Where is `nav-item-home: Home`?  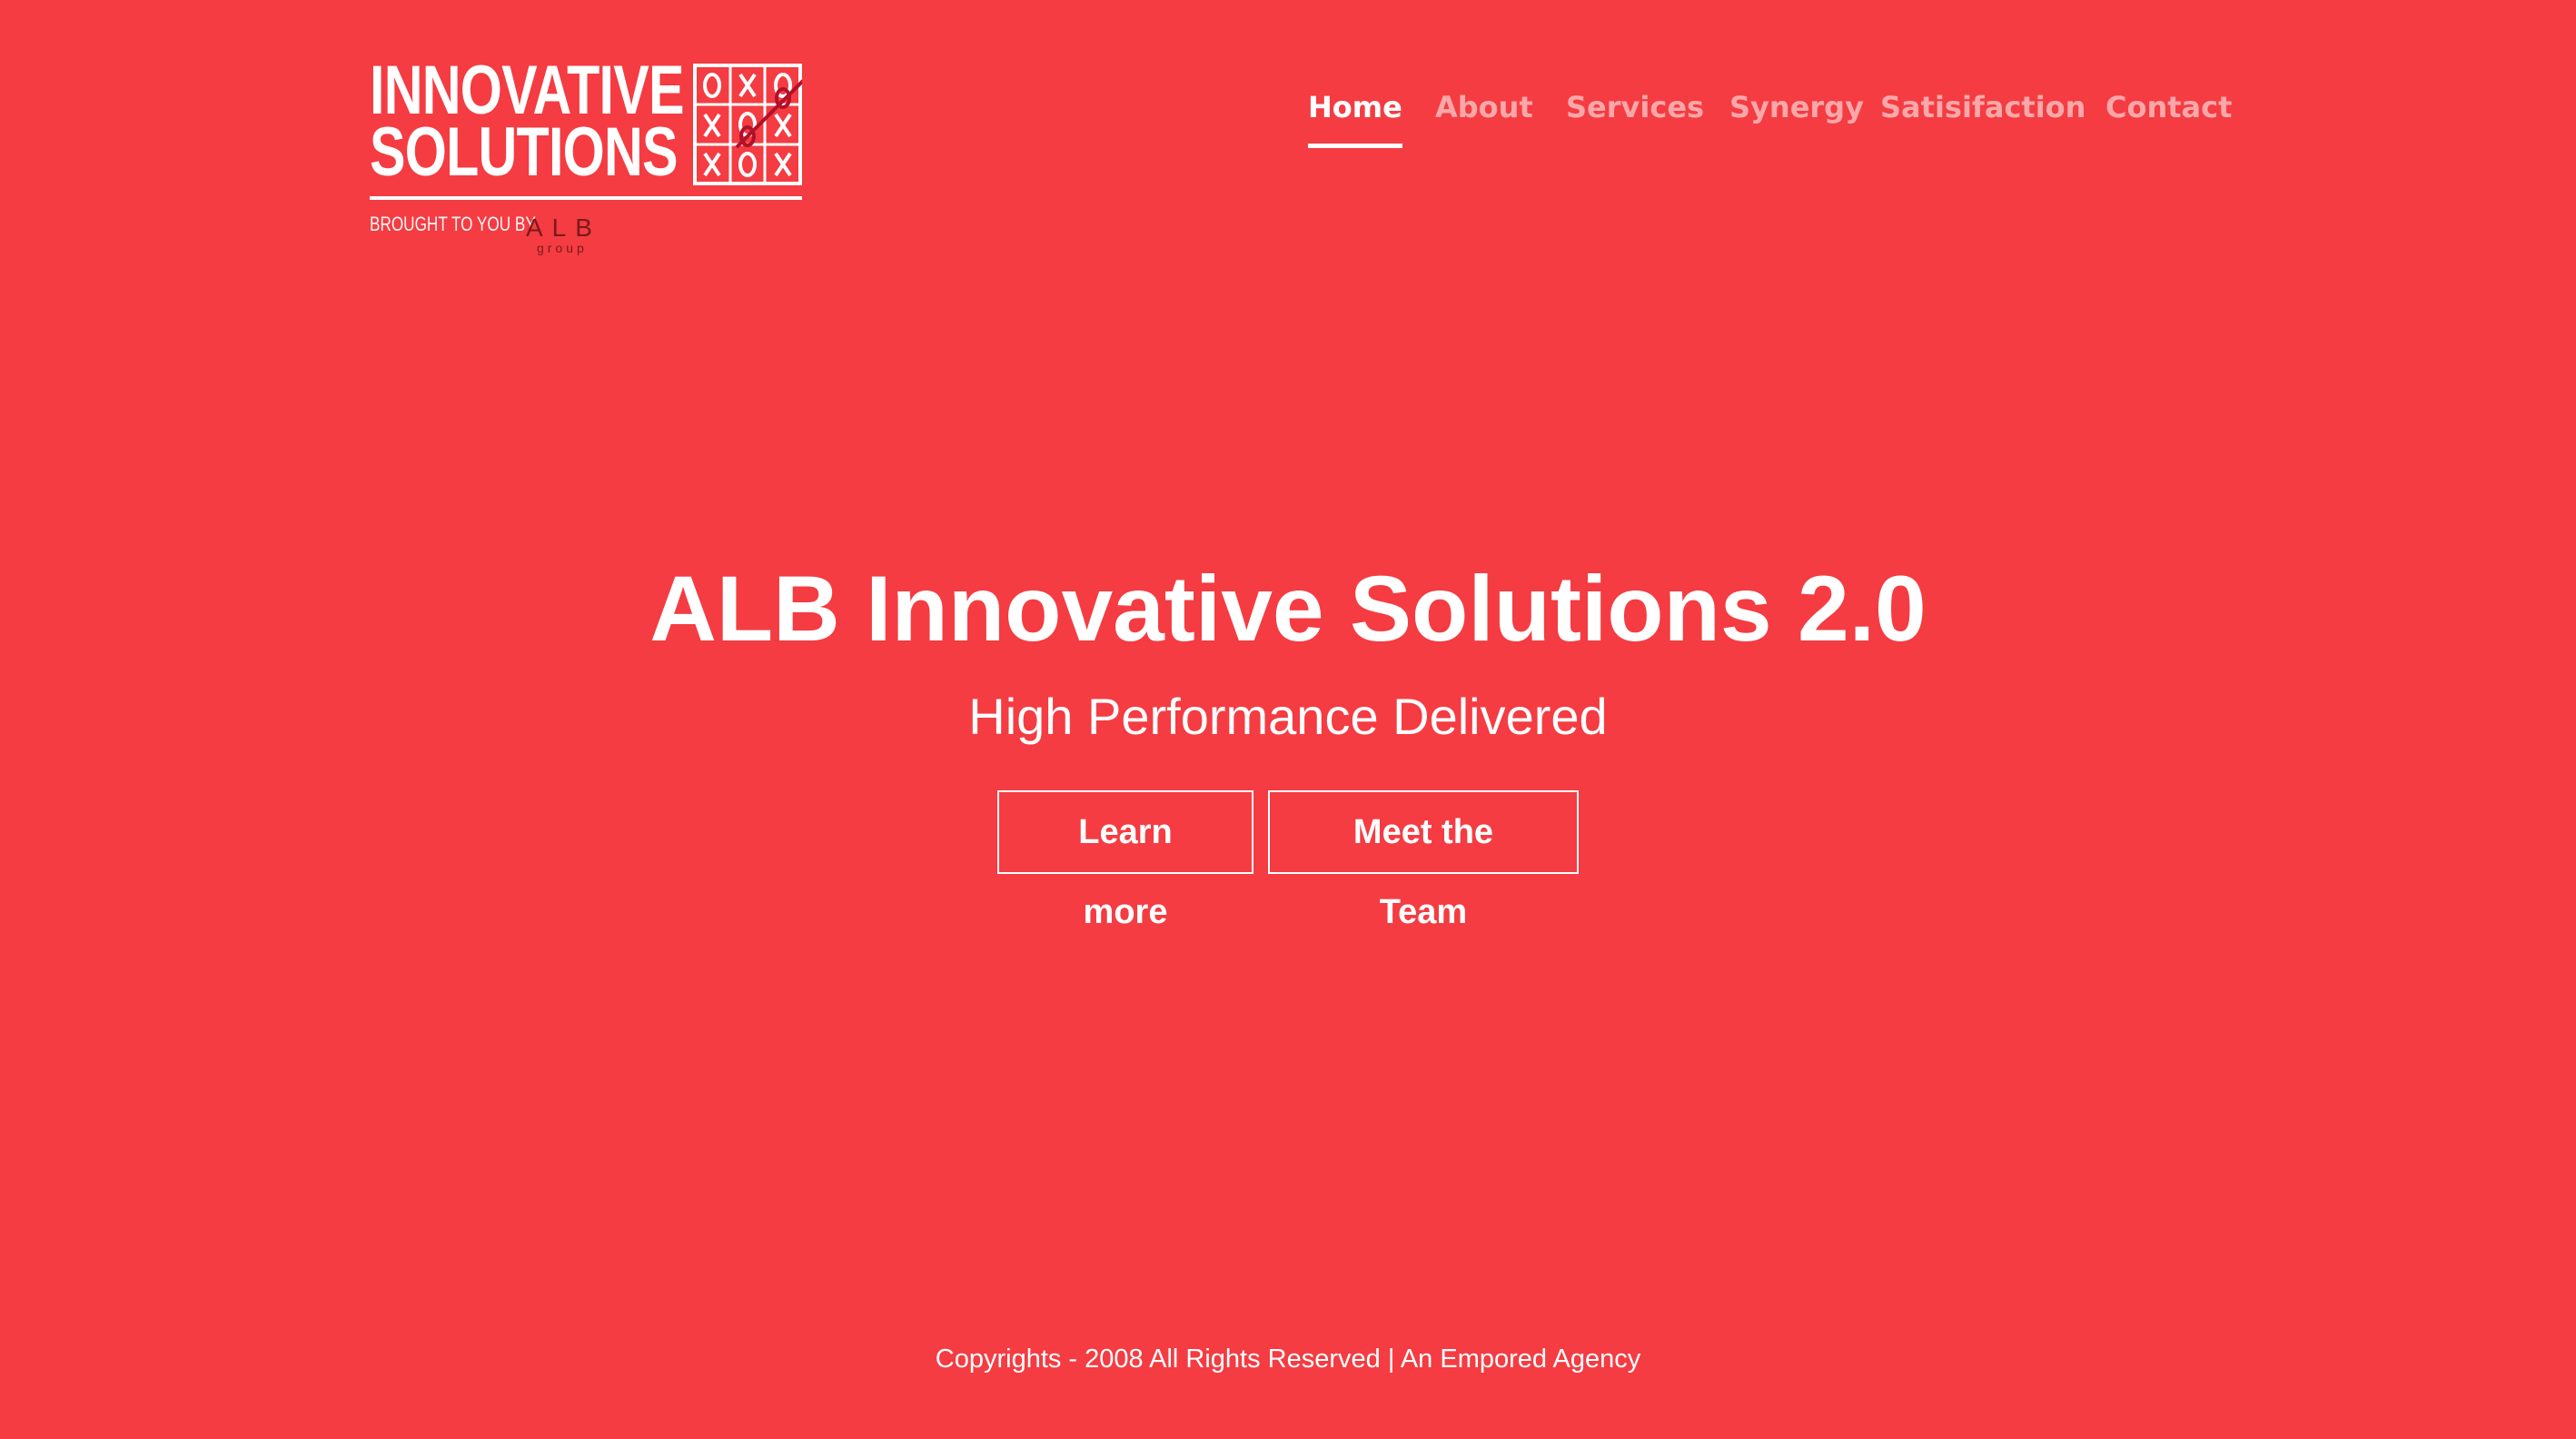 nav-item-home: Home is located at coordinates (1355, 116).